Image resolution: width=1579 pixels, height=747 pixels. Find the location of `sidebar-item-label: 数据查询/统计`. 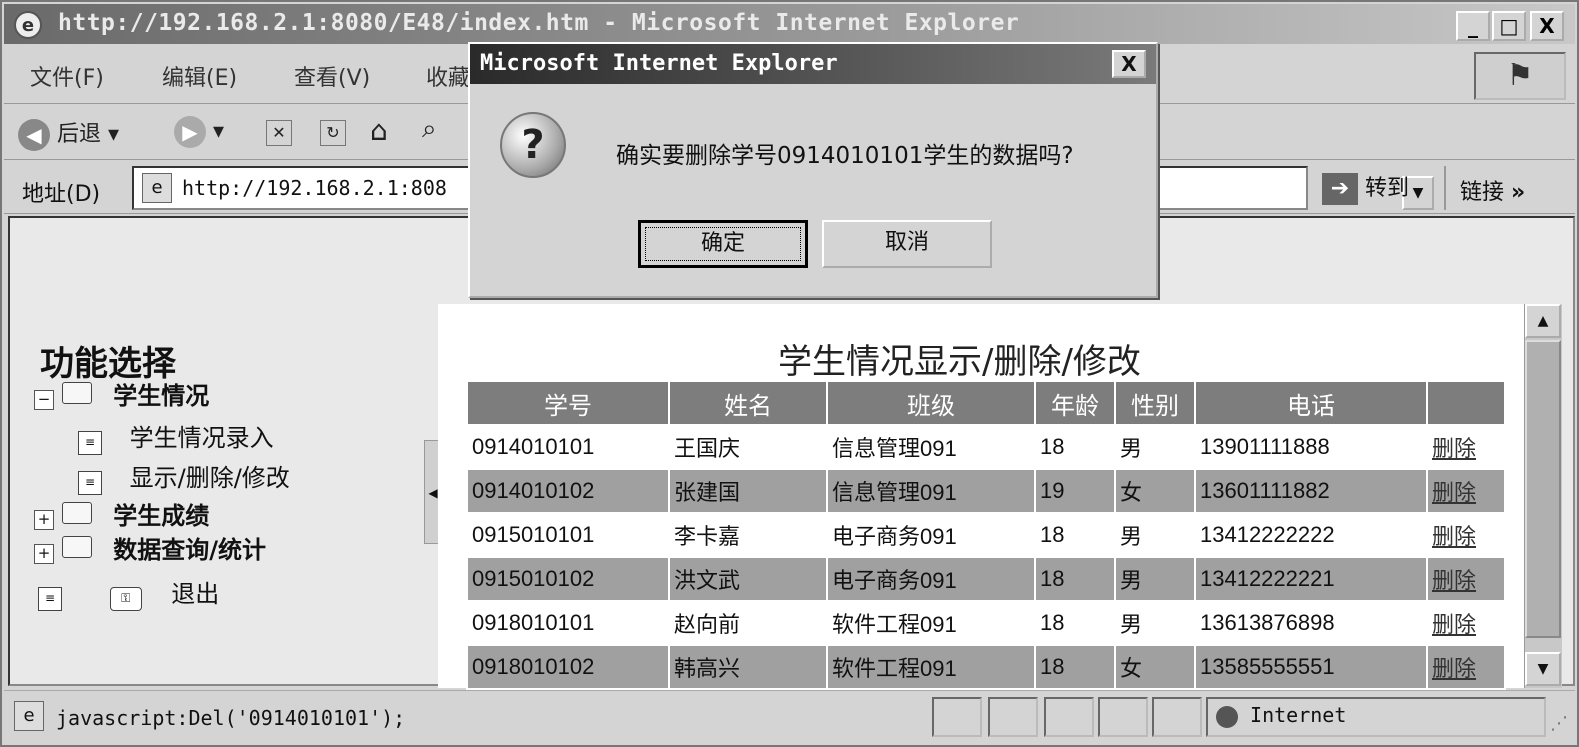

sidebar-item-label: 数据查询/统计 is located at coordinates (190, 550).